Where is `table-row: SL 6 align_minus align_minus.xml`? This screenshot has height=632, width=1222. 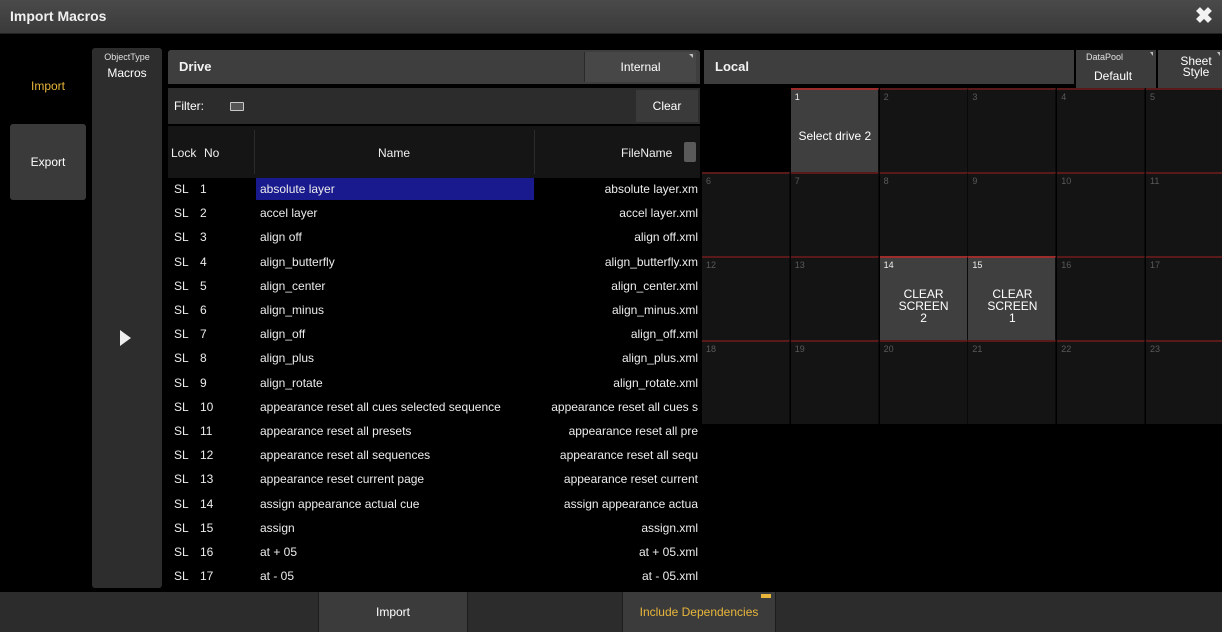
table-row: SL 6 align_minus align_minus.xml is located at coordinates (434, 310).